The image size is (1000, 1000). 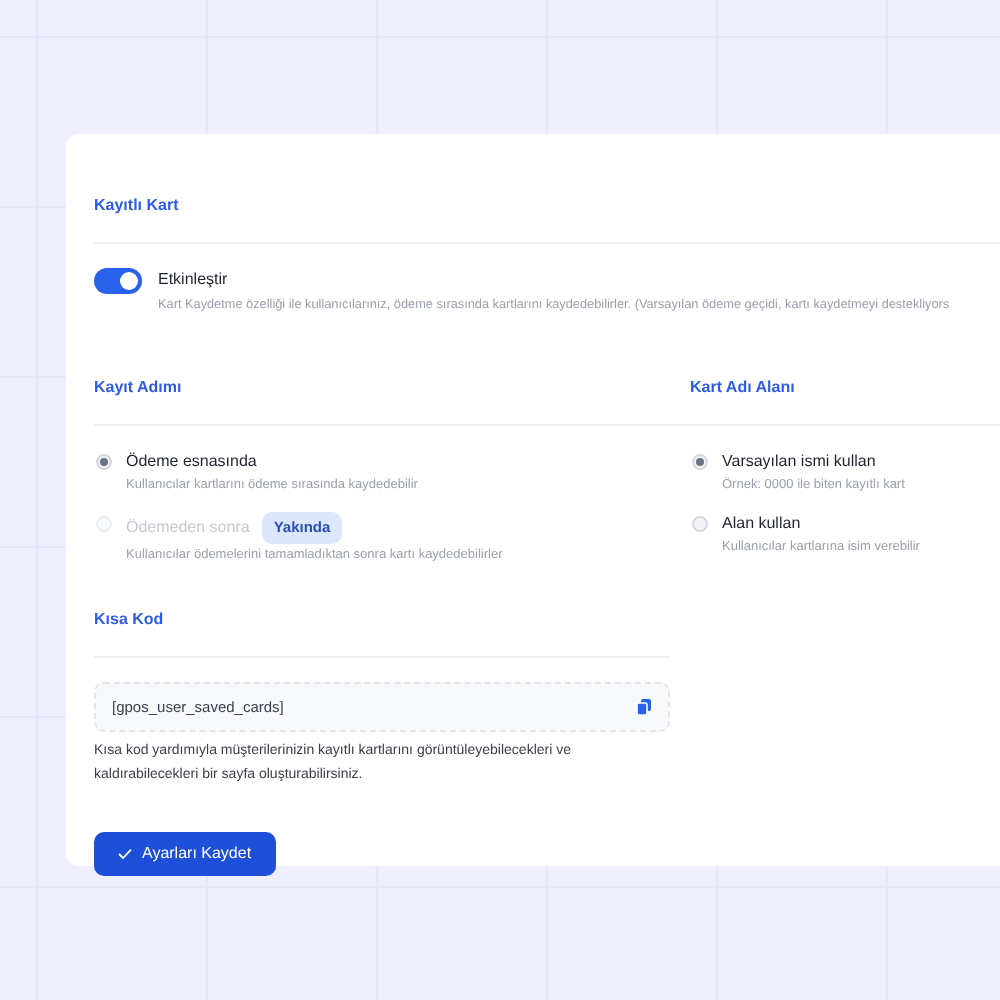 I want to click on section-title: Kart Adı Alanı, so click(x=742, y=386).